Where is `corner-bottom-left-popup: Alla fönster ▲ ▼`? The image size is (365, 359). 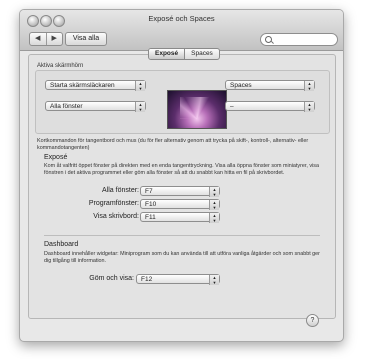
corner-bottom-left-popup: Alla fönster ▲ ▼ is located at coordinates (95, 106).